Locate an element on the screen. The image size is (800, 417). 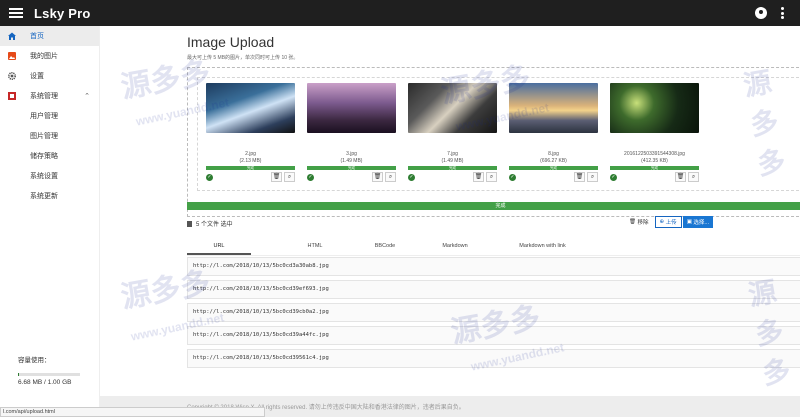
folder-icon: ▣ is located at coordinates (690, 222).